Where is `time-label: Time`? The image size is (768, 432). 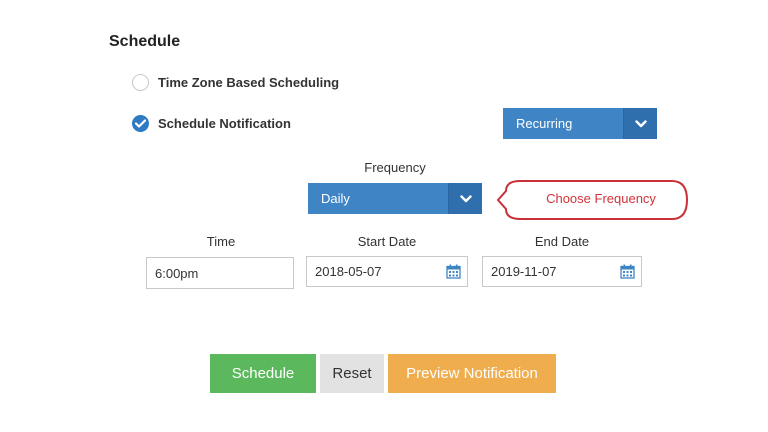
time-label: Time is located at coordinates (221, 241).